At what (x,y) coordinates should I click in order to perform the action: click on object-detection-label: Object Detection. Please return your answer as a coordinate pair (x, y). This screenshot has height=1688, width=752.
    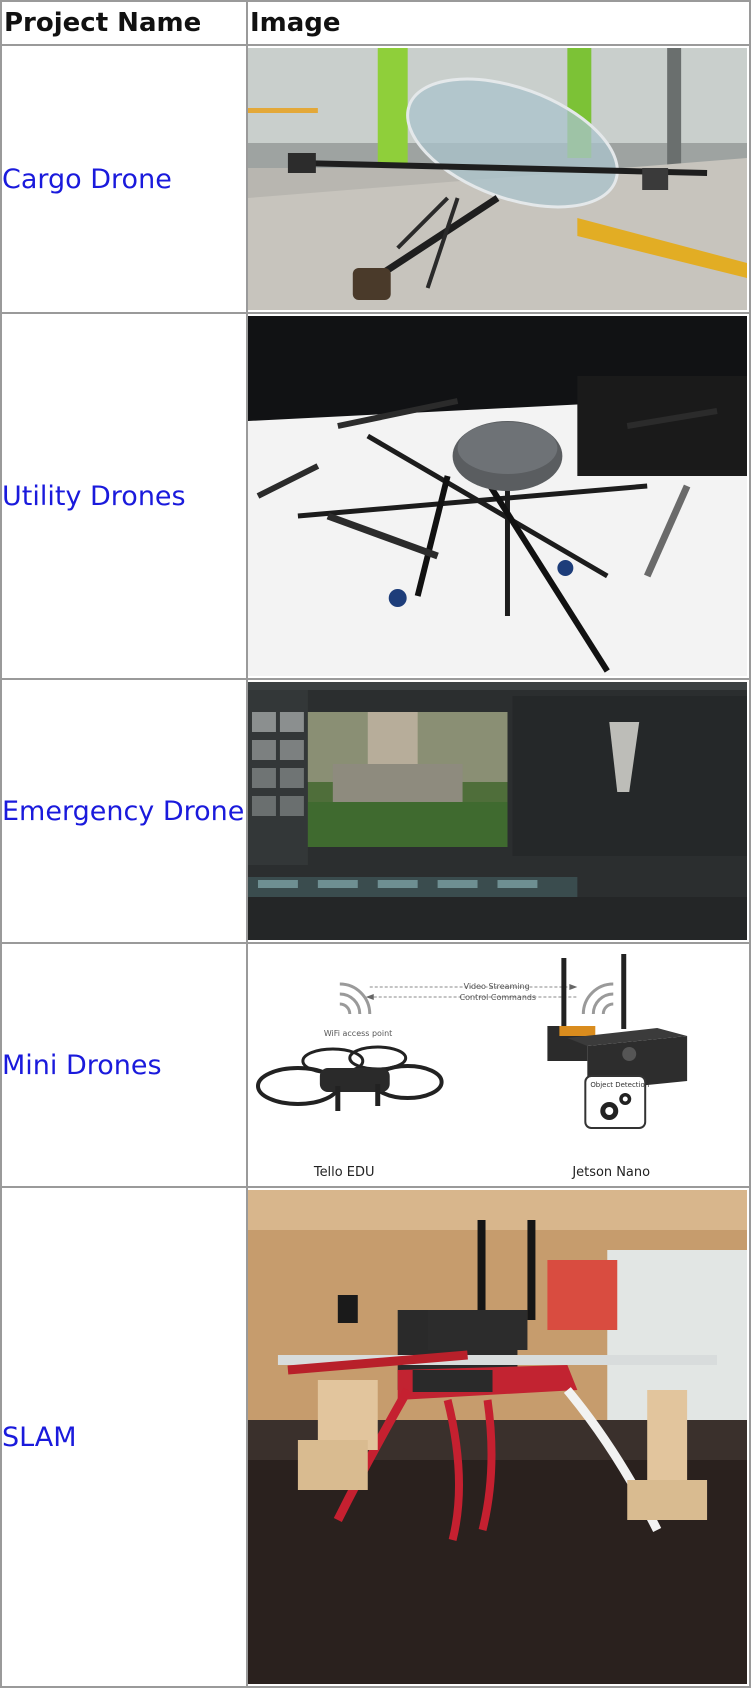
    Looking at the image, I should click on (619, 1085).